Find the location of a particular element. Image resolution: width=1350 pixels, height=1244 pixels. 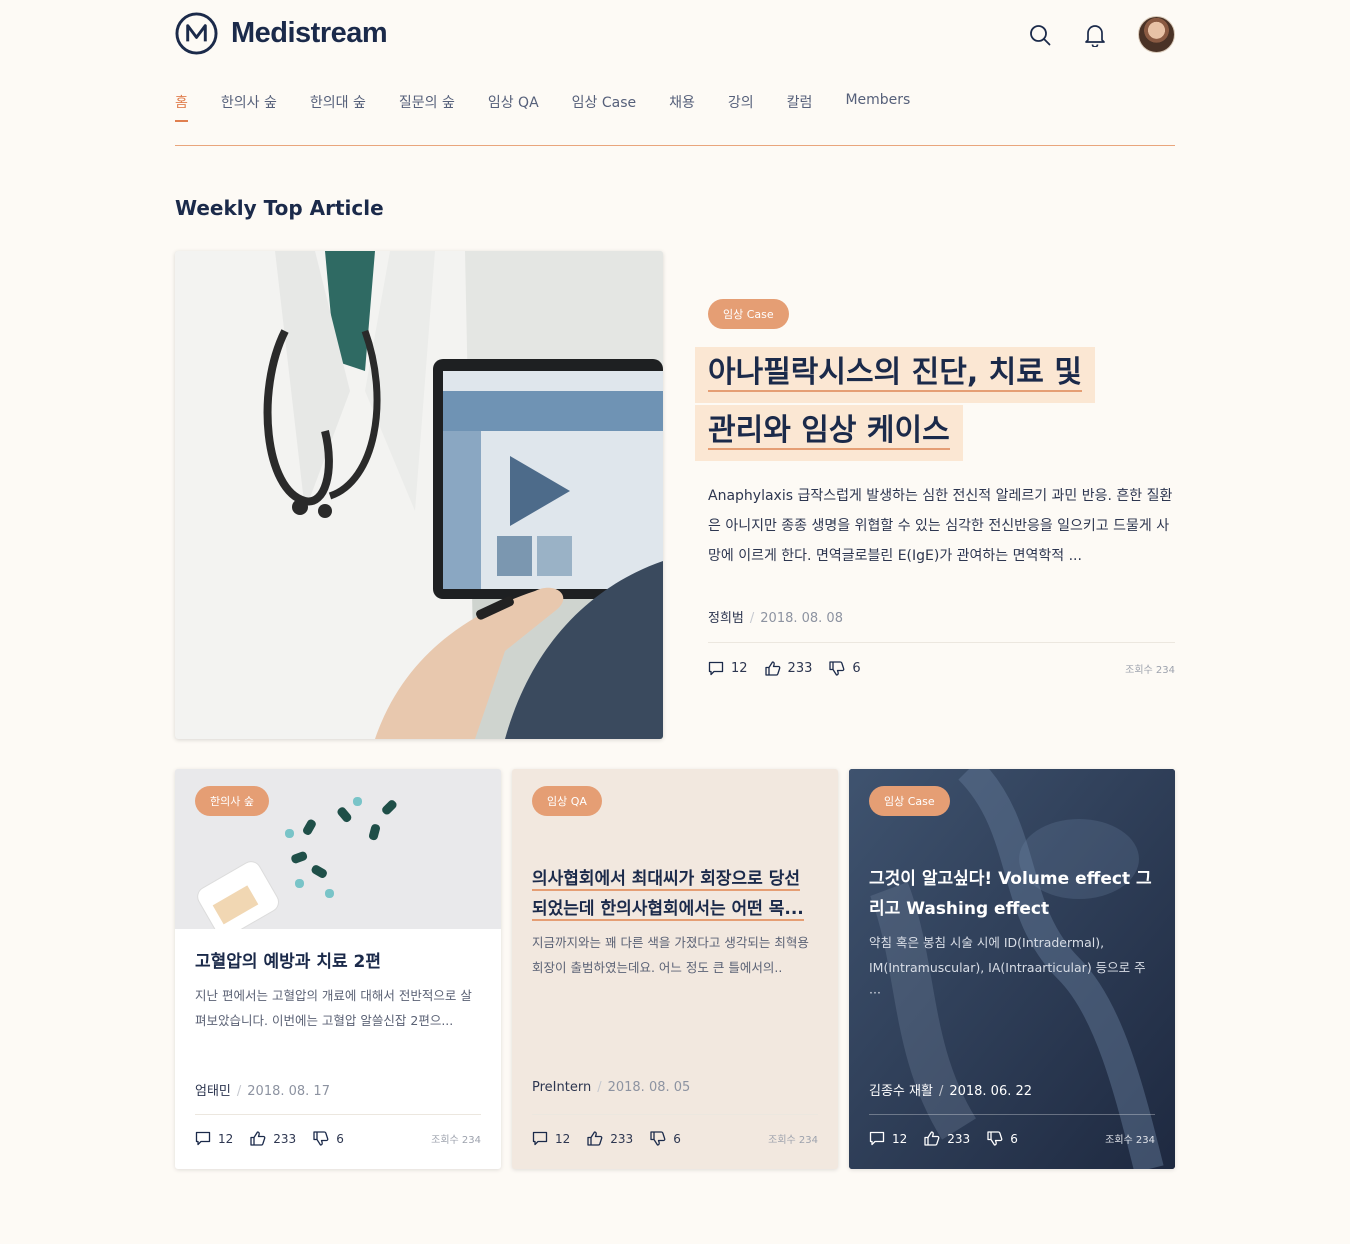

nav-item-college-forest: 한의대 숲 is located at coordinates (338, 107).